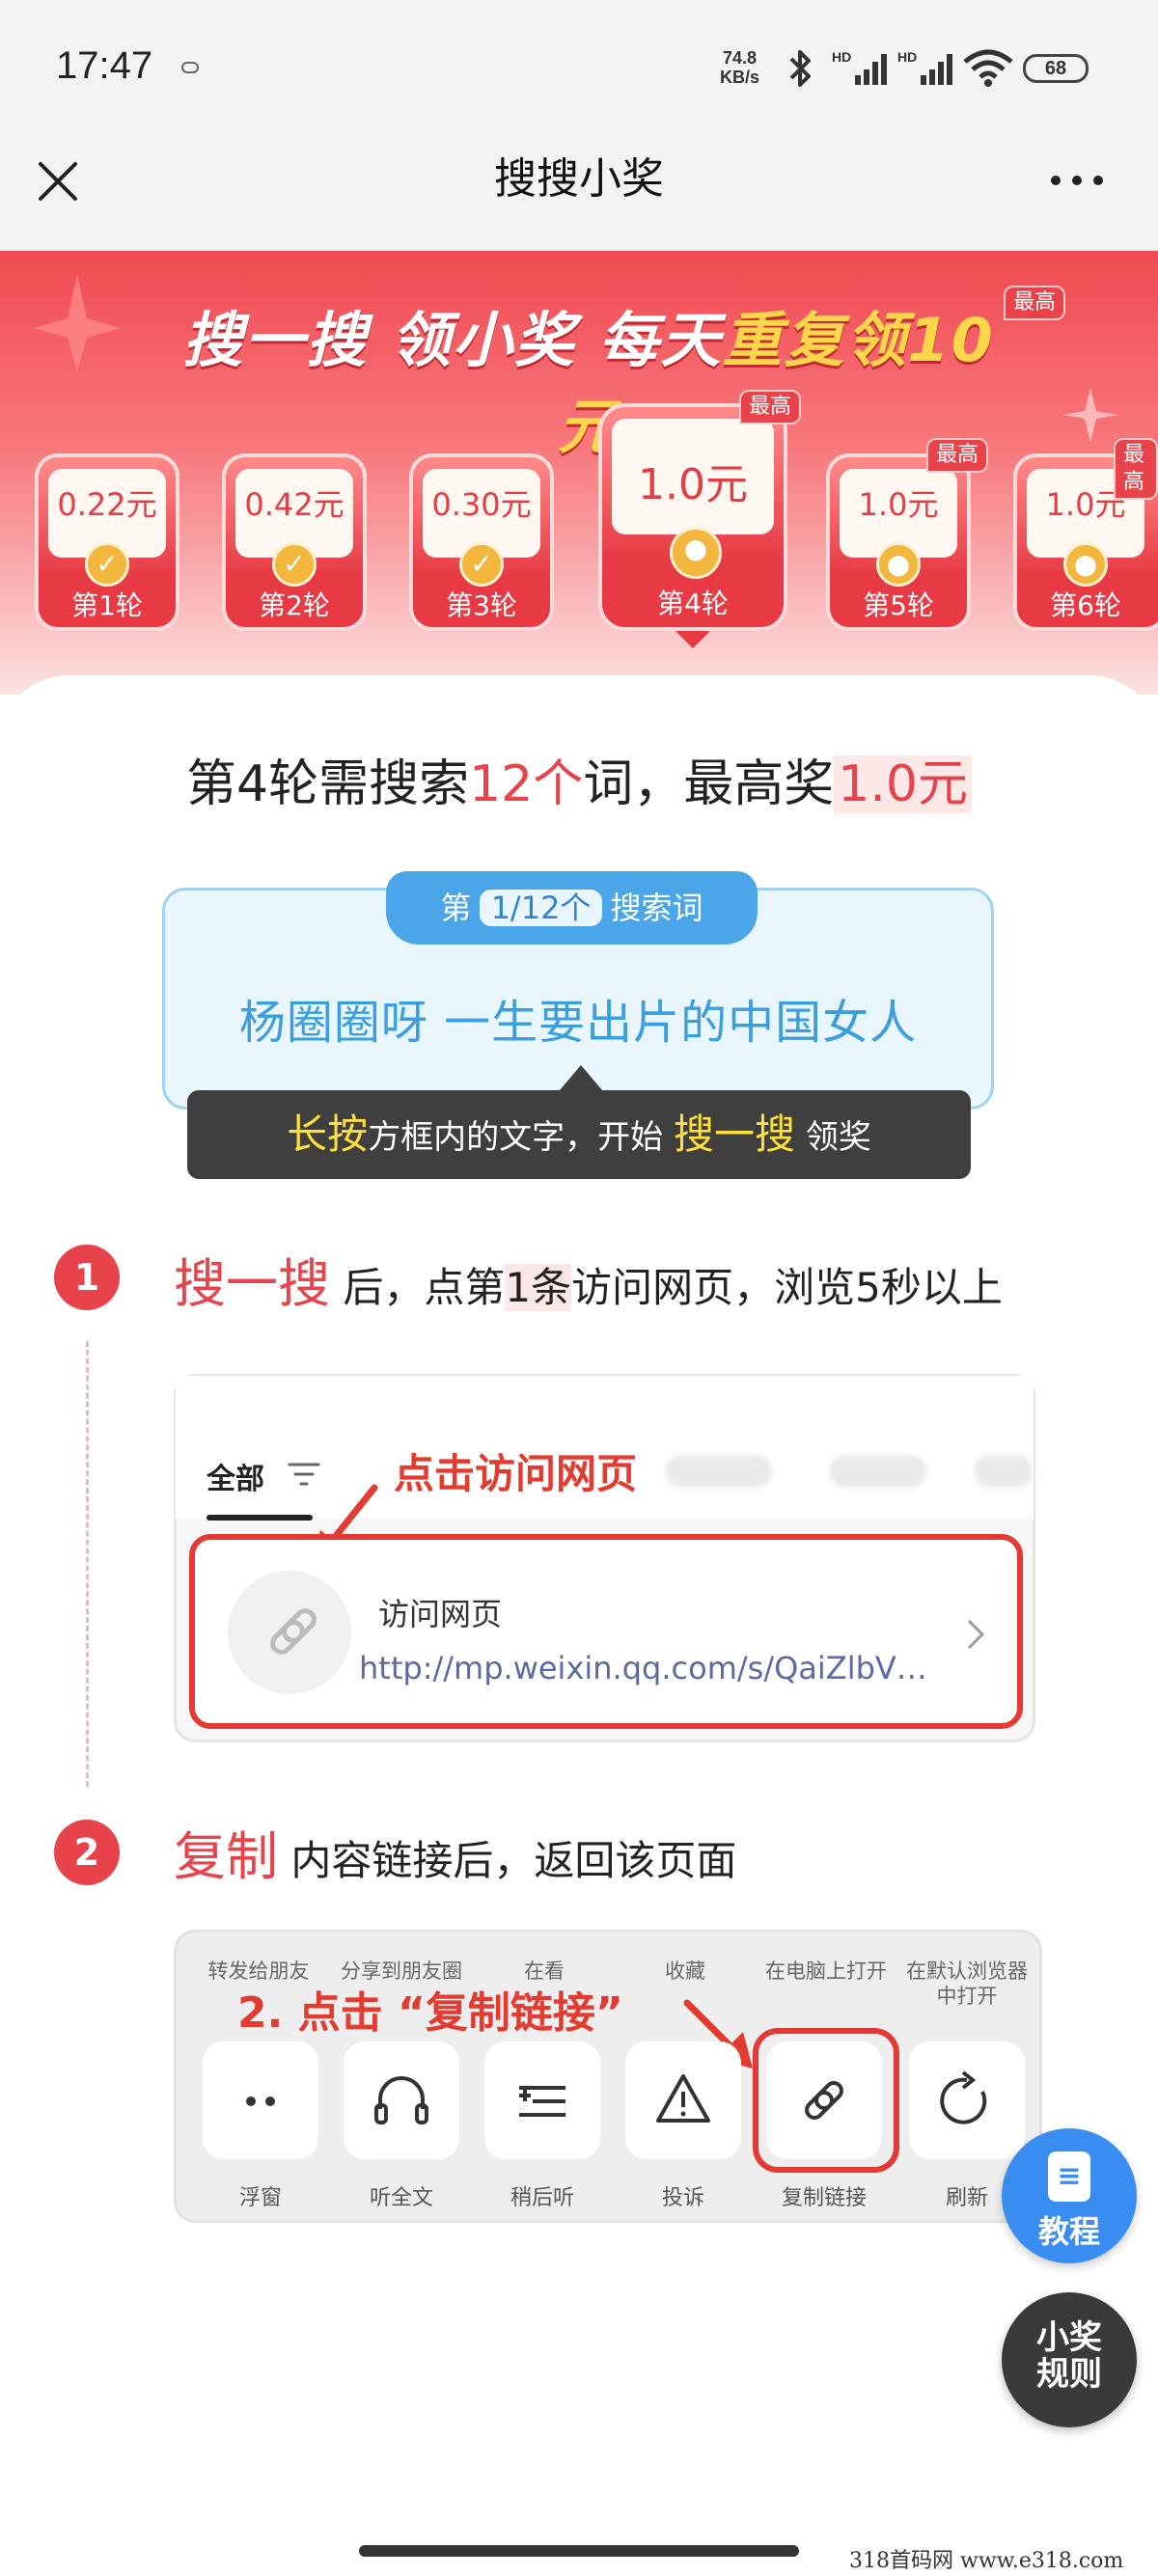 This screenshot has height=2576, width=1158. I want to click on cloud-icon, so click(190, 67).